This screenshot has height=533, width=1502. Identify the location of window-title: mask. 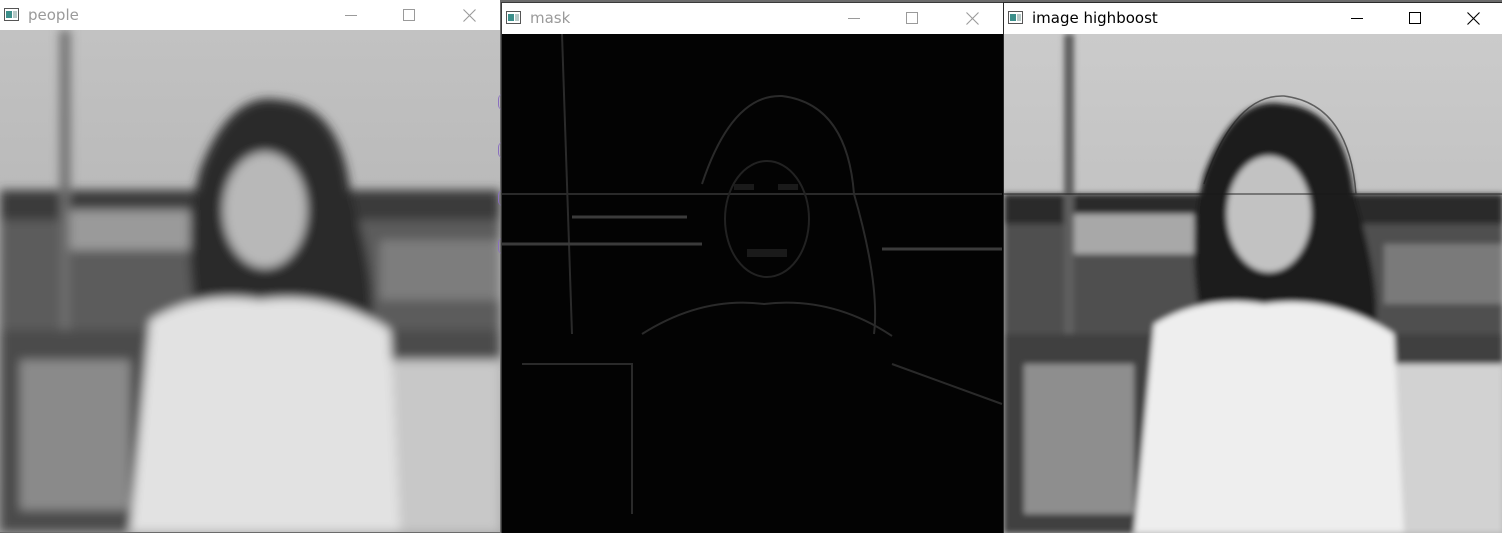
(550, 18).